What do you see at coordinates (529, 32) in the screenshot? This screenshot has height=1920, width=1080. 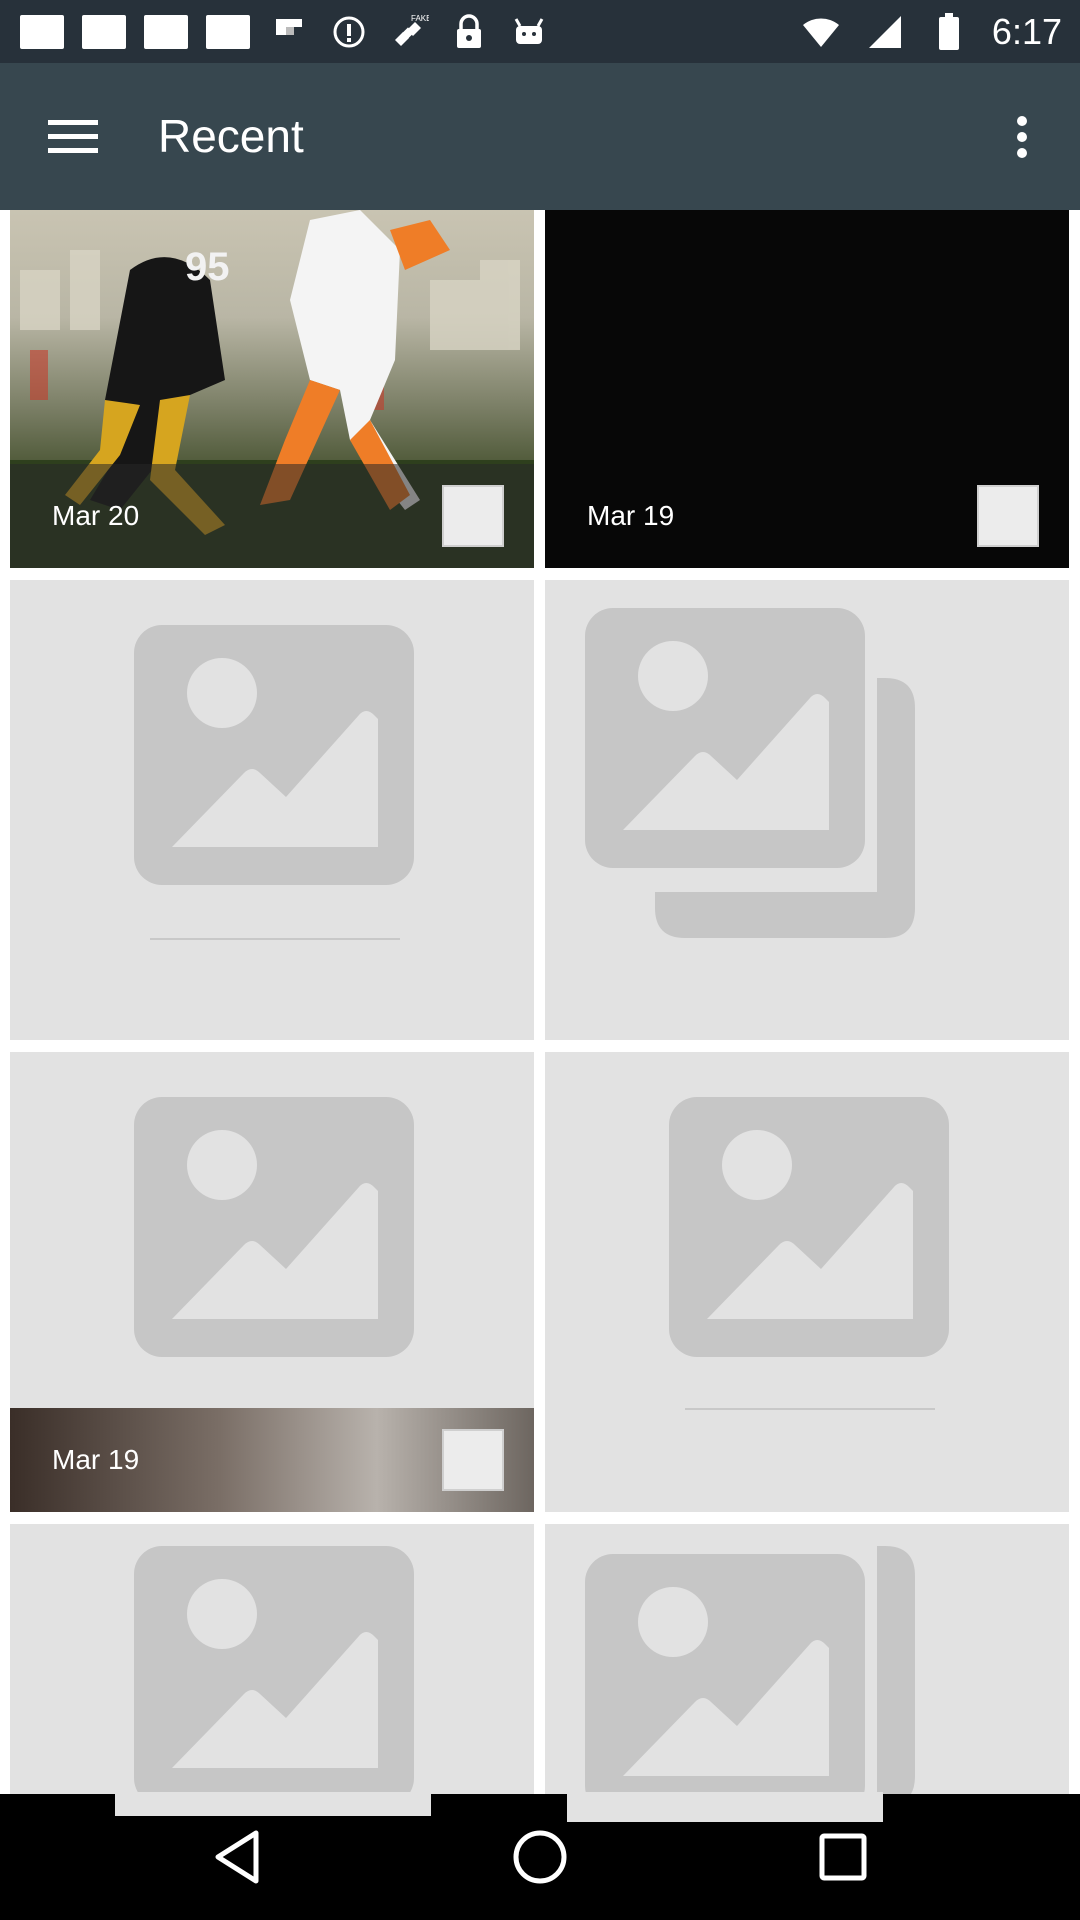 I see `android-icon` at bounding box center [529, 32].